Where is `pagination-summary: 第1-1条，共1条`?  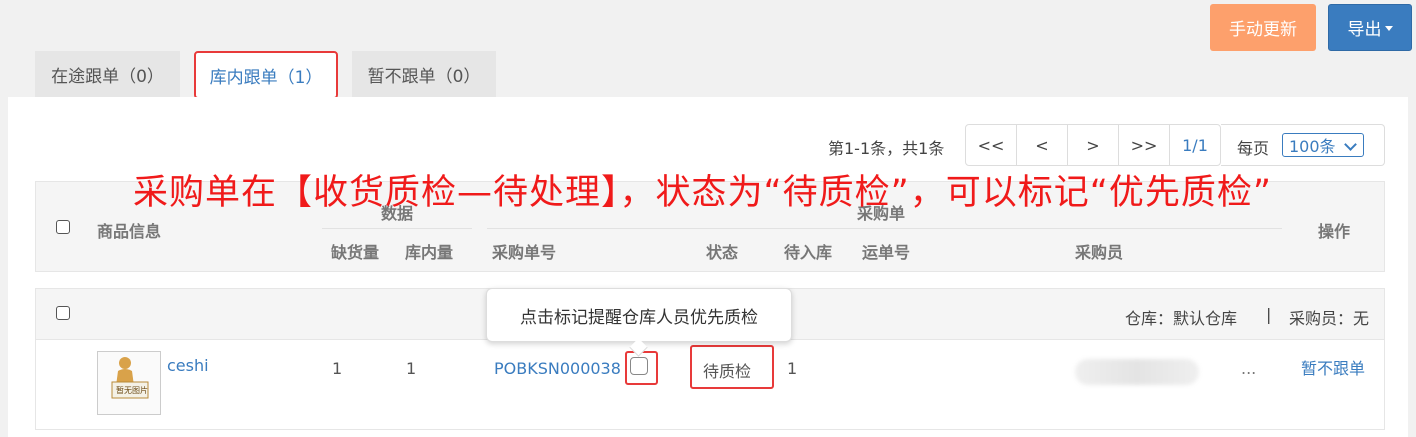
pagination-summary: 第1-1条，共1条 is located at coordinates (886, 148).